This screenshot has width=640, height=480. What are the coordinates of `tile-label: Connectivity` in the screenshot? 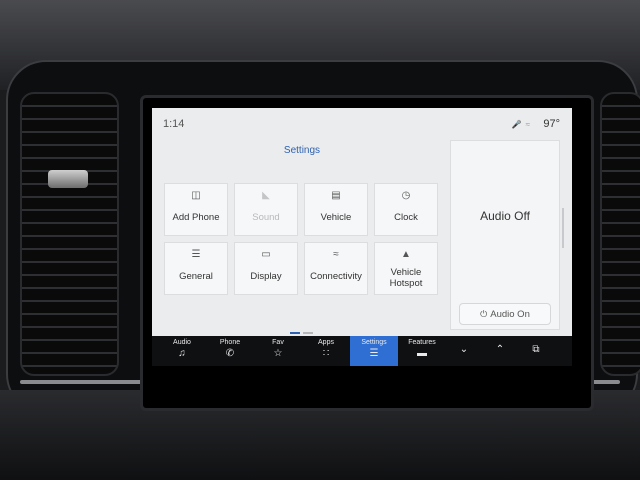 It's located at (336, 276).